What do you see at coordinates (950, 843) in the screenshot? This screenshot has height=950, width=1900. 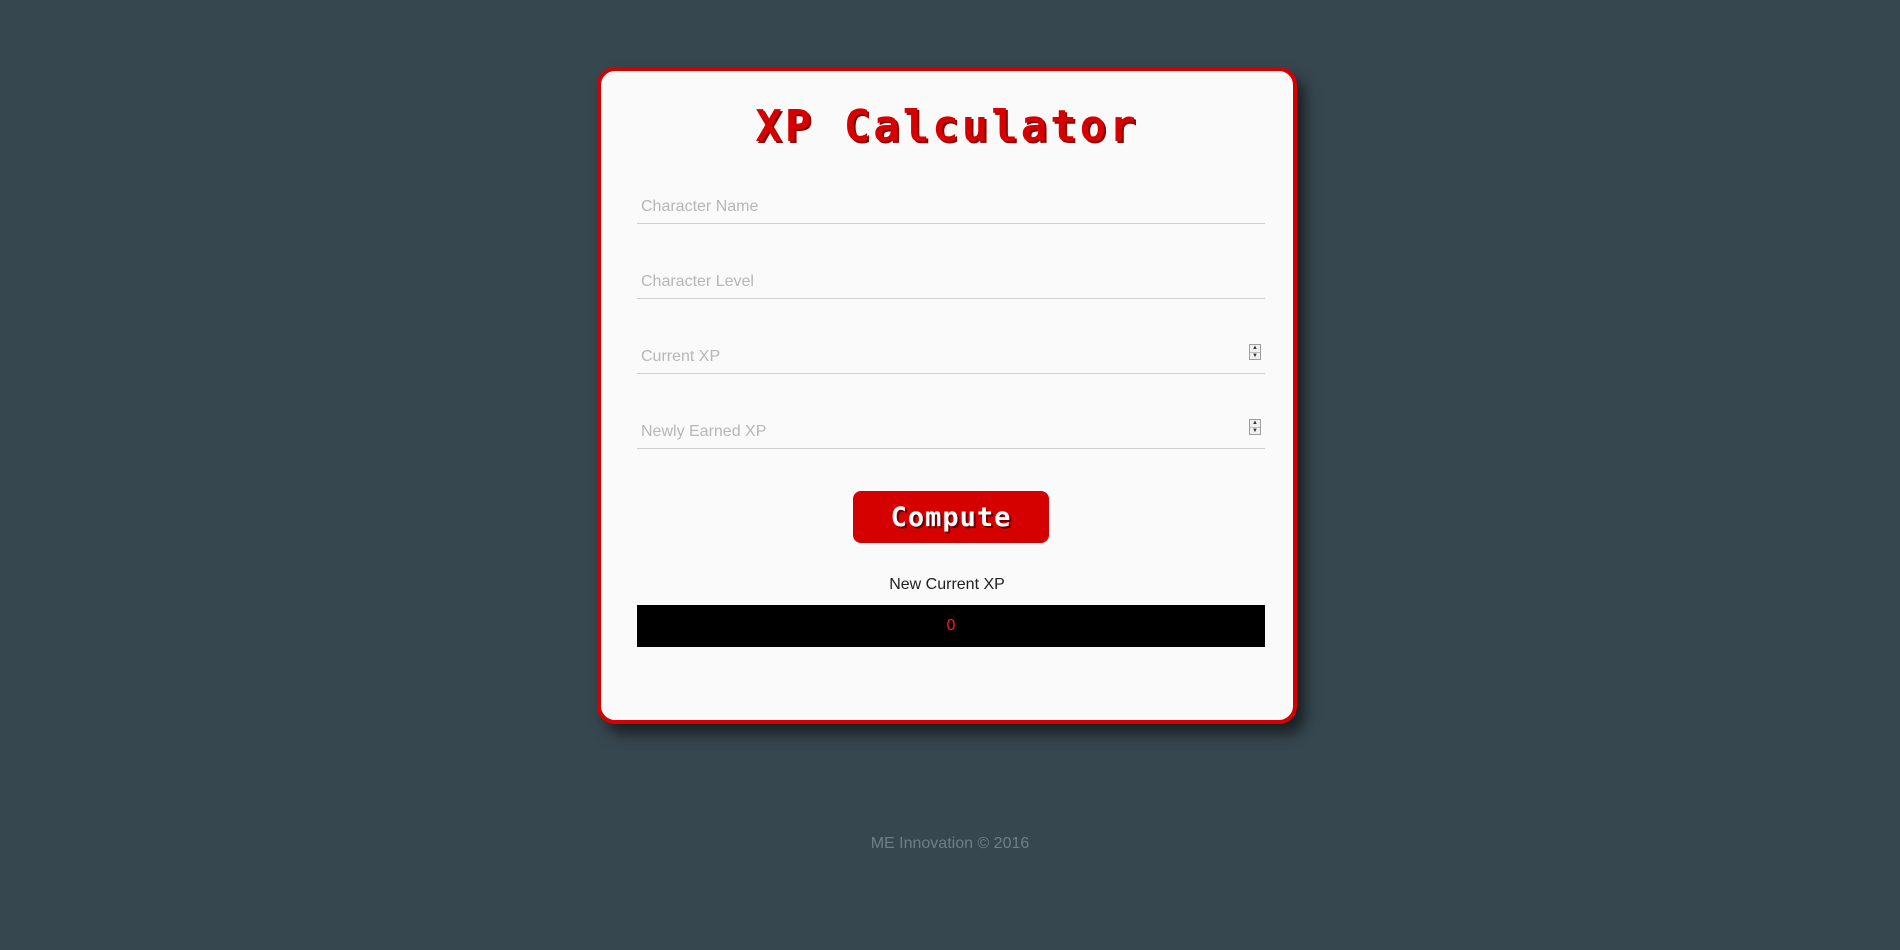 I see `footer-copyright: ME Innovation © 2016` at bounding box center [950, 843].